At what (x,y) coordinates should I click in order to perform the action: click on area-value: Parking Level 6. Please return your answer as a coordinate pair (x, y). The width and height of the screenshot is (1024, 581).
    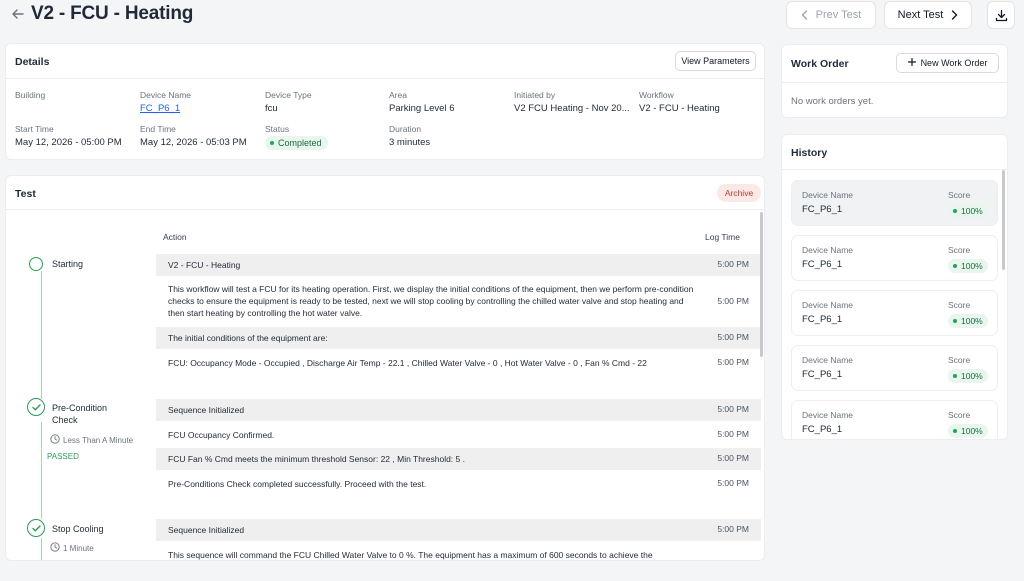
    Looking at the image, I should click on (422, 108).